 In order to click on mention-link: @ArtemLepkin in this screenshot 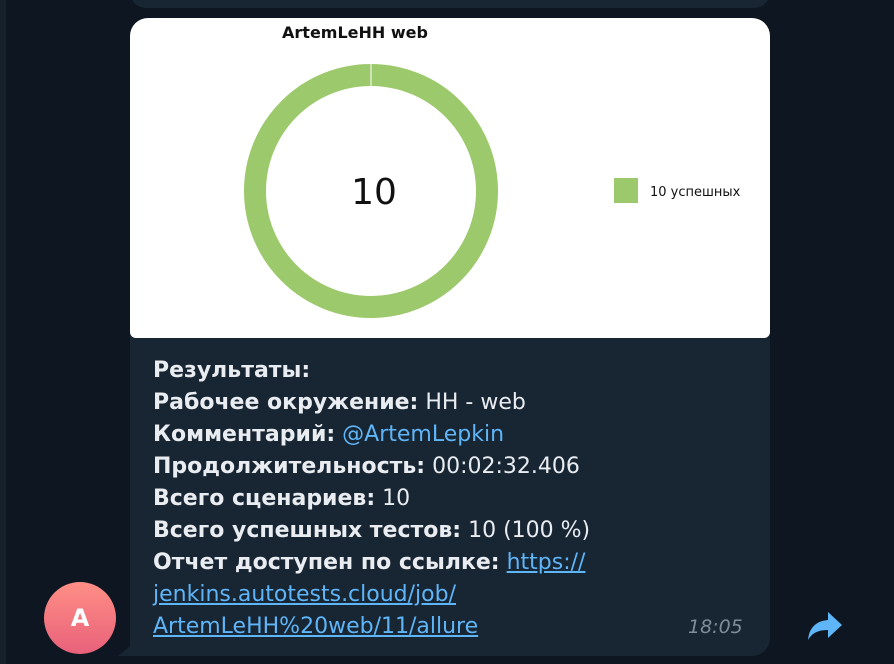, I will do `click(423, 434)`.